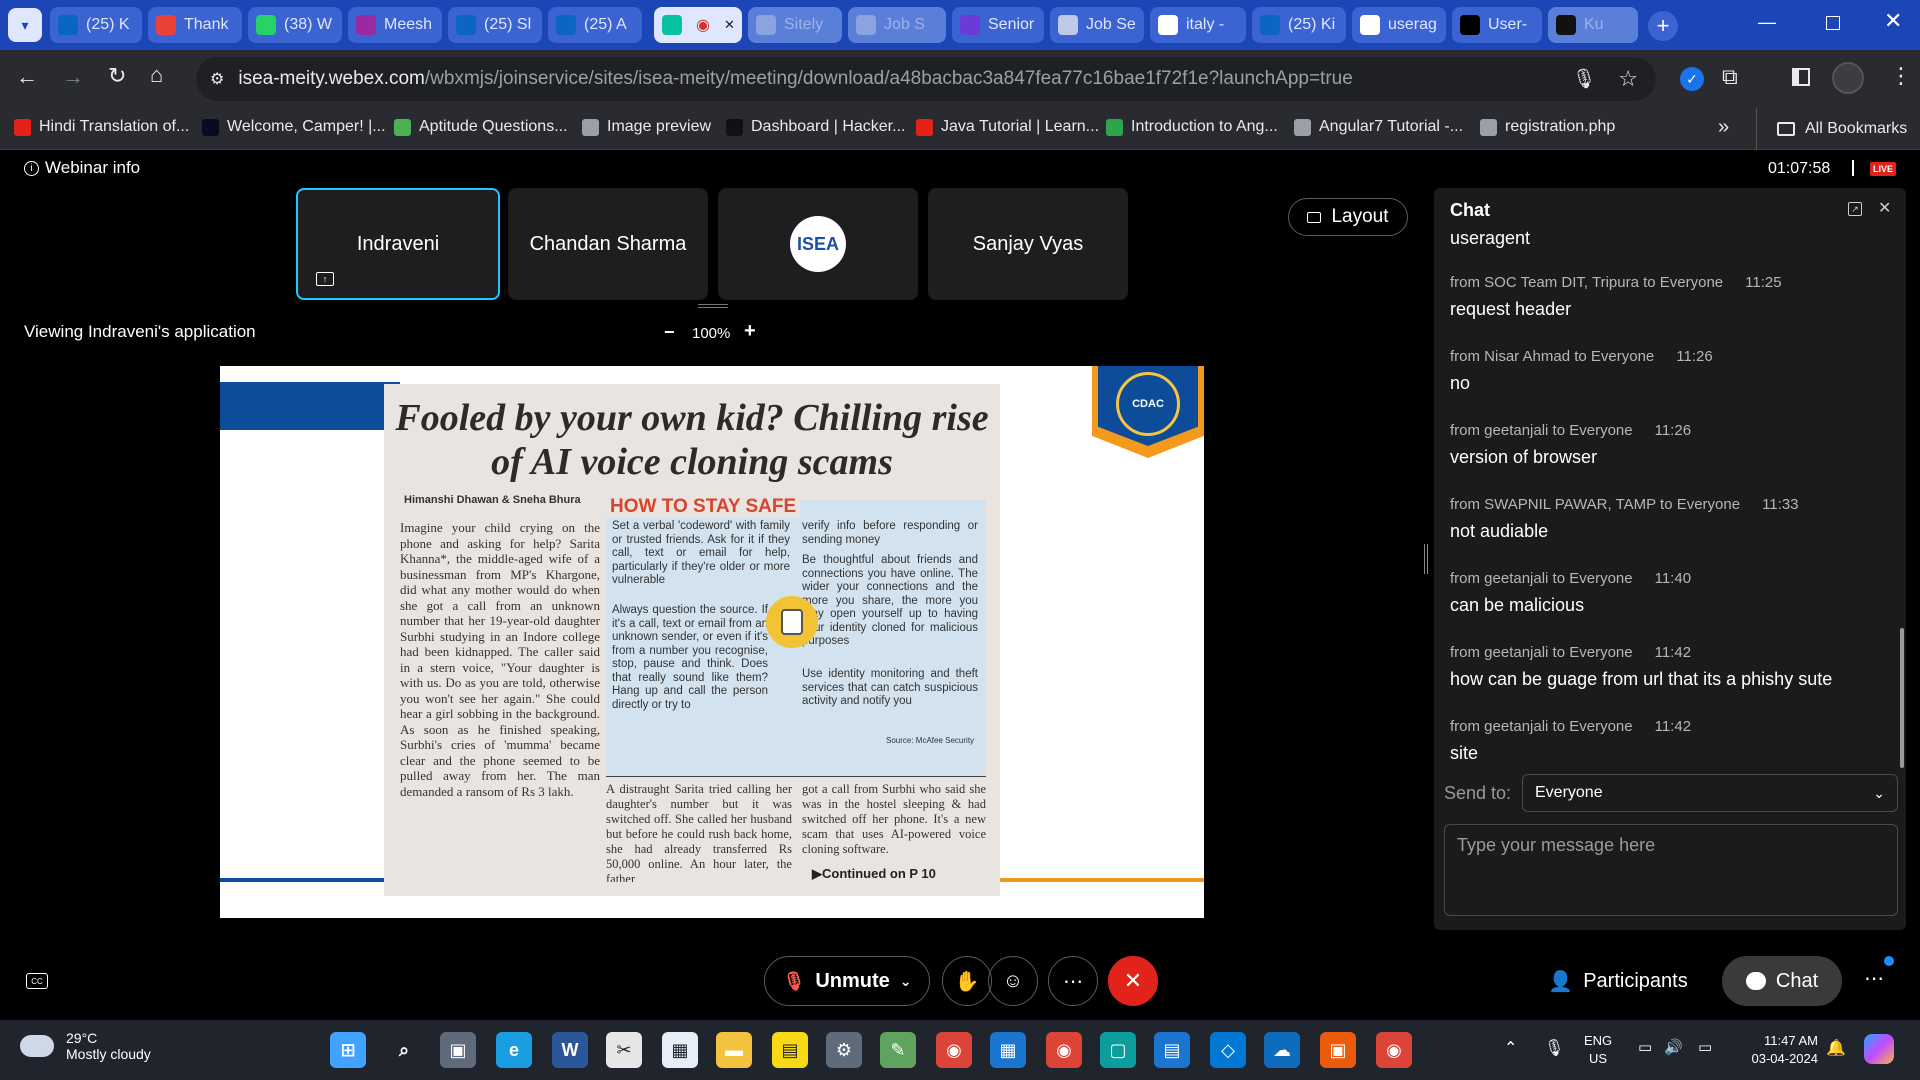 This screenshot has width=1920, height=1080. What do you see at coordinates (1282, 1050) in the screenshot?
I see `onedrive-icon: ☁` at bounding box center [1282, 1050].